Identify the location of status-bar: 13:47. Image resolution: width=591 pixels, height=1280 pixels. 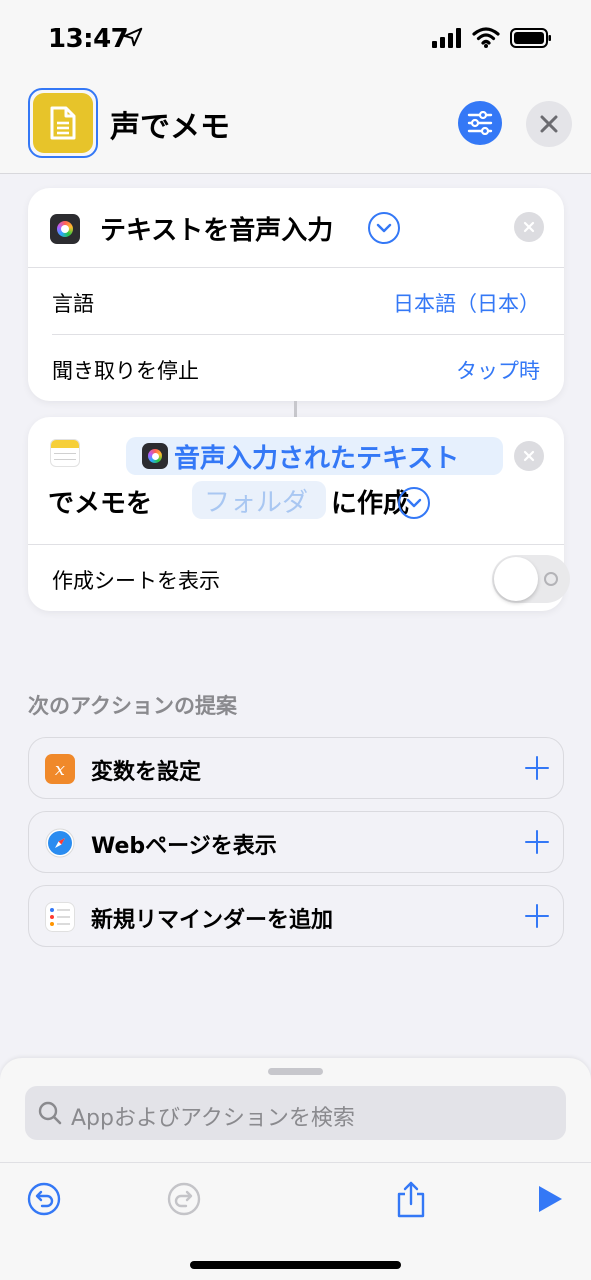
(295, 39).